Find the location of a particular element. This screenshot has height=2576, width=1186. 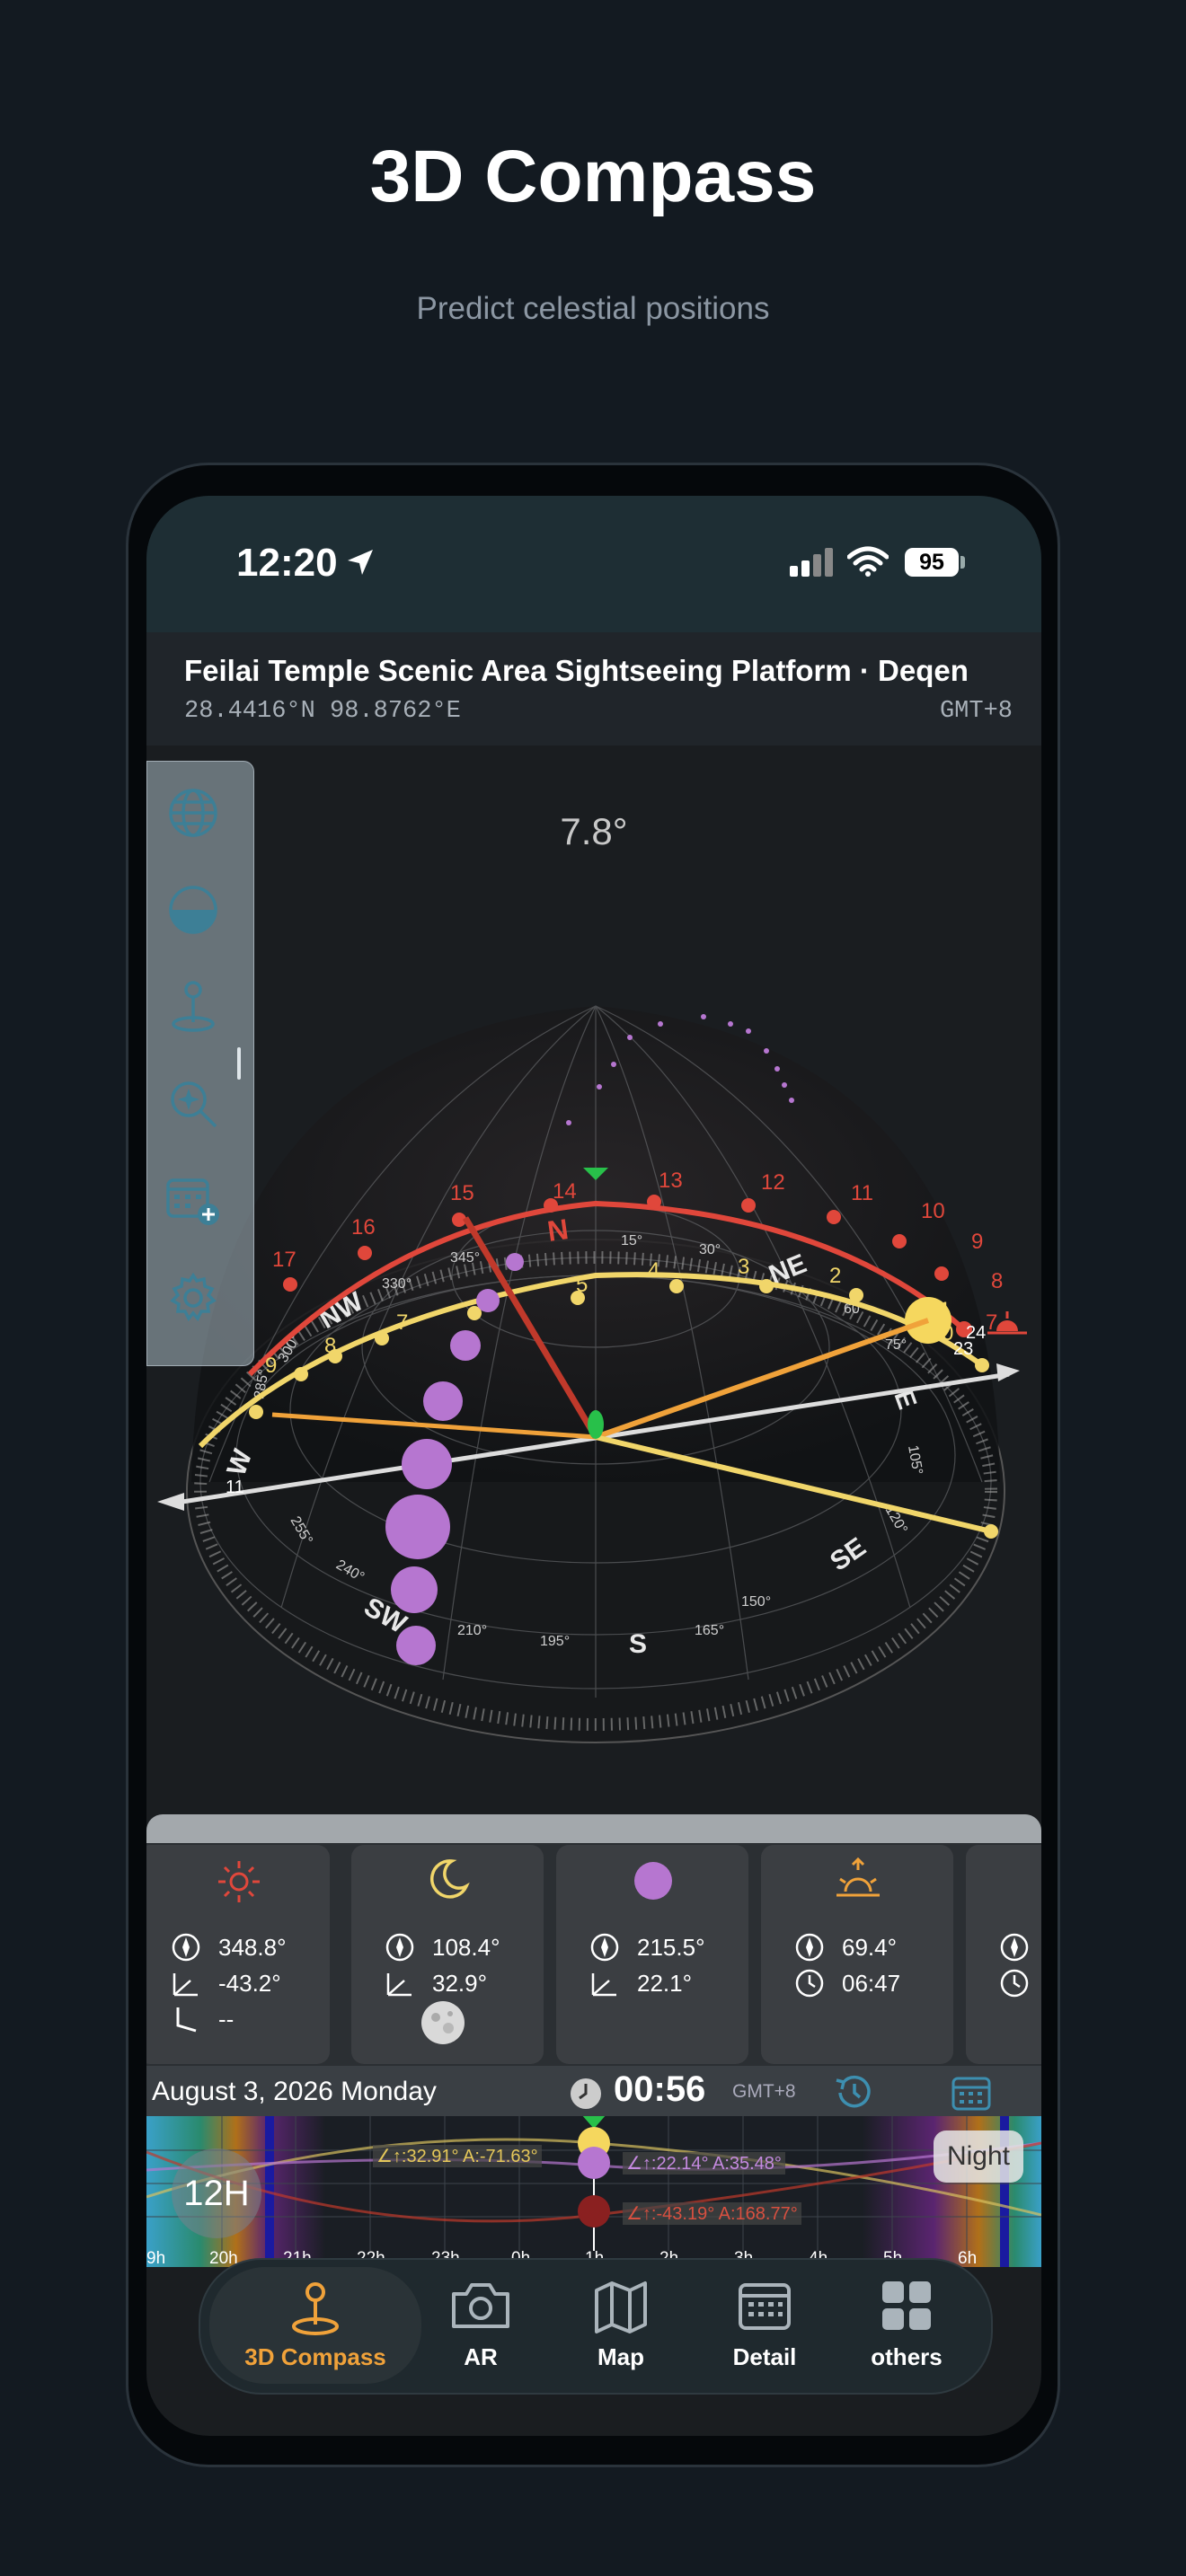

sun-card: 348.8° -43.2° -- is located at coordinates (238, 1954).